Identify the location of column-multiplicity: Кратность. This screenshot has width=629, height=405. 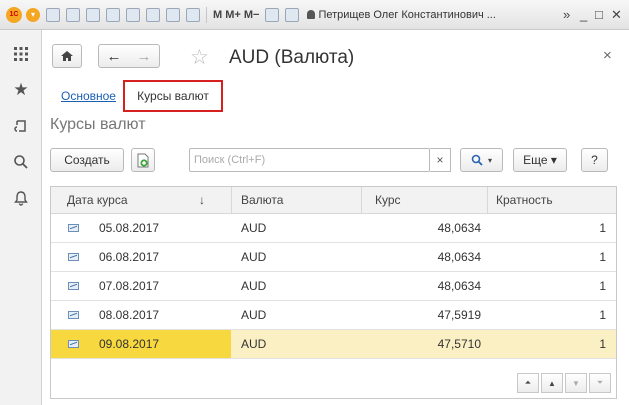
(524, 200).